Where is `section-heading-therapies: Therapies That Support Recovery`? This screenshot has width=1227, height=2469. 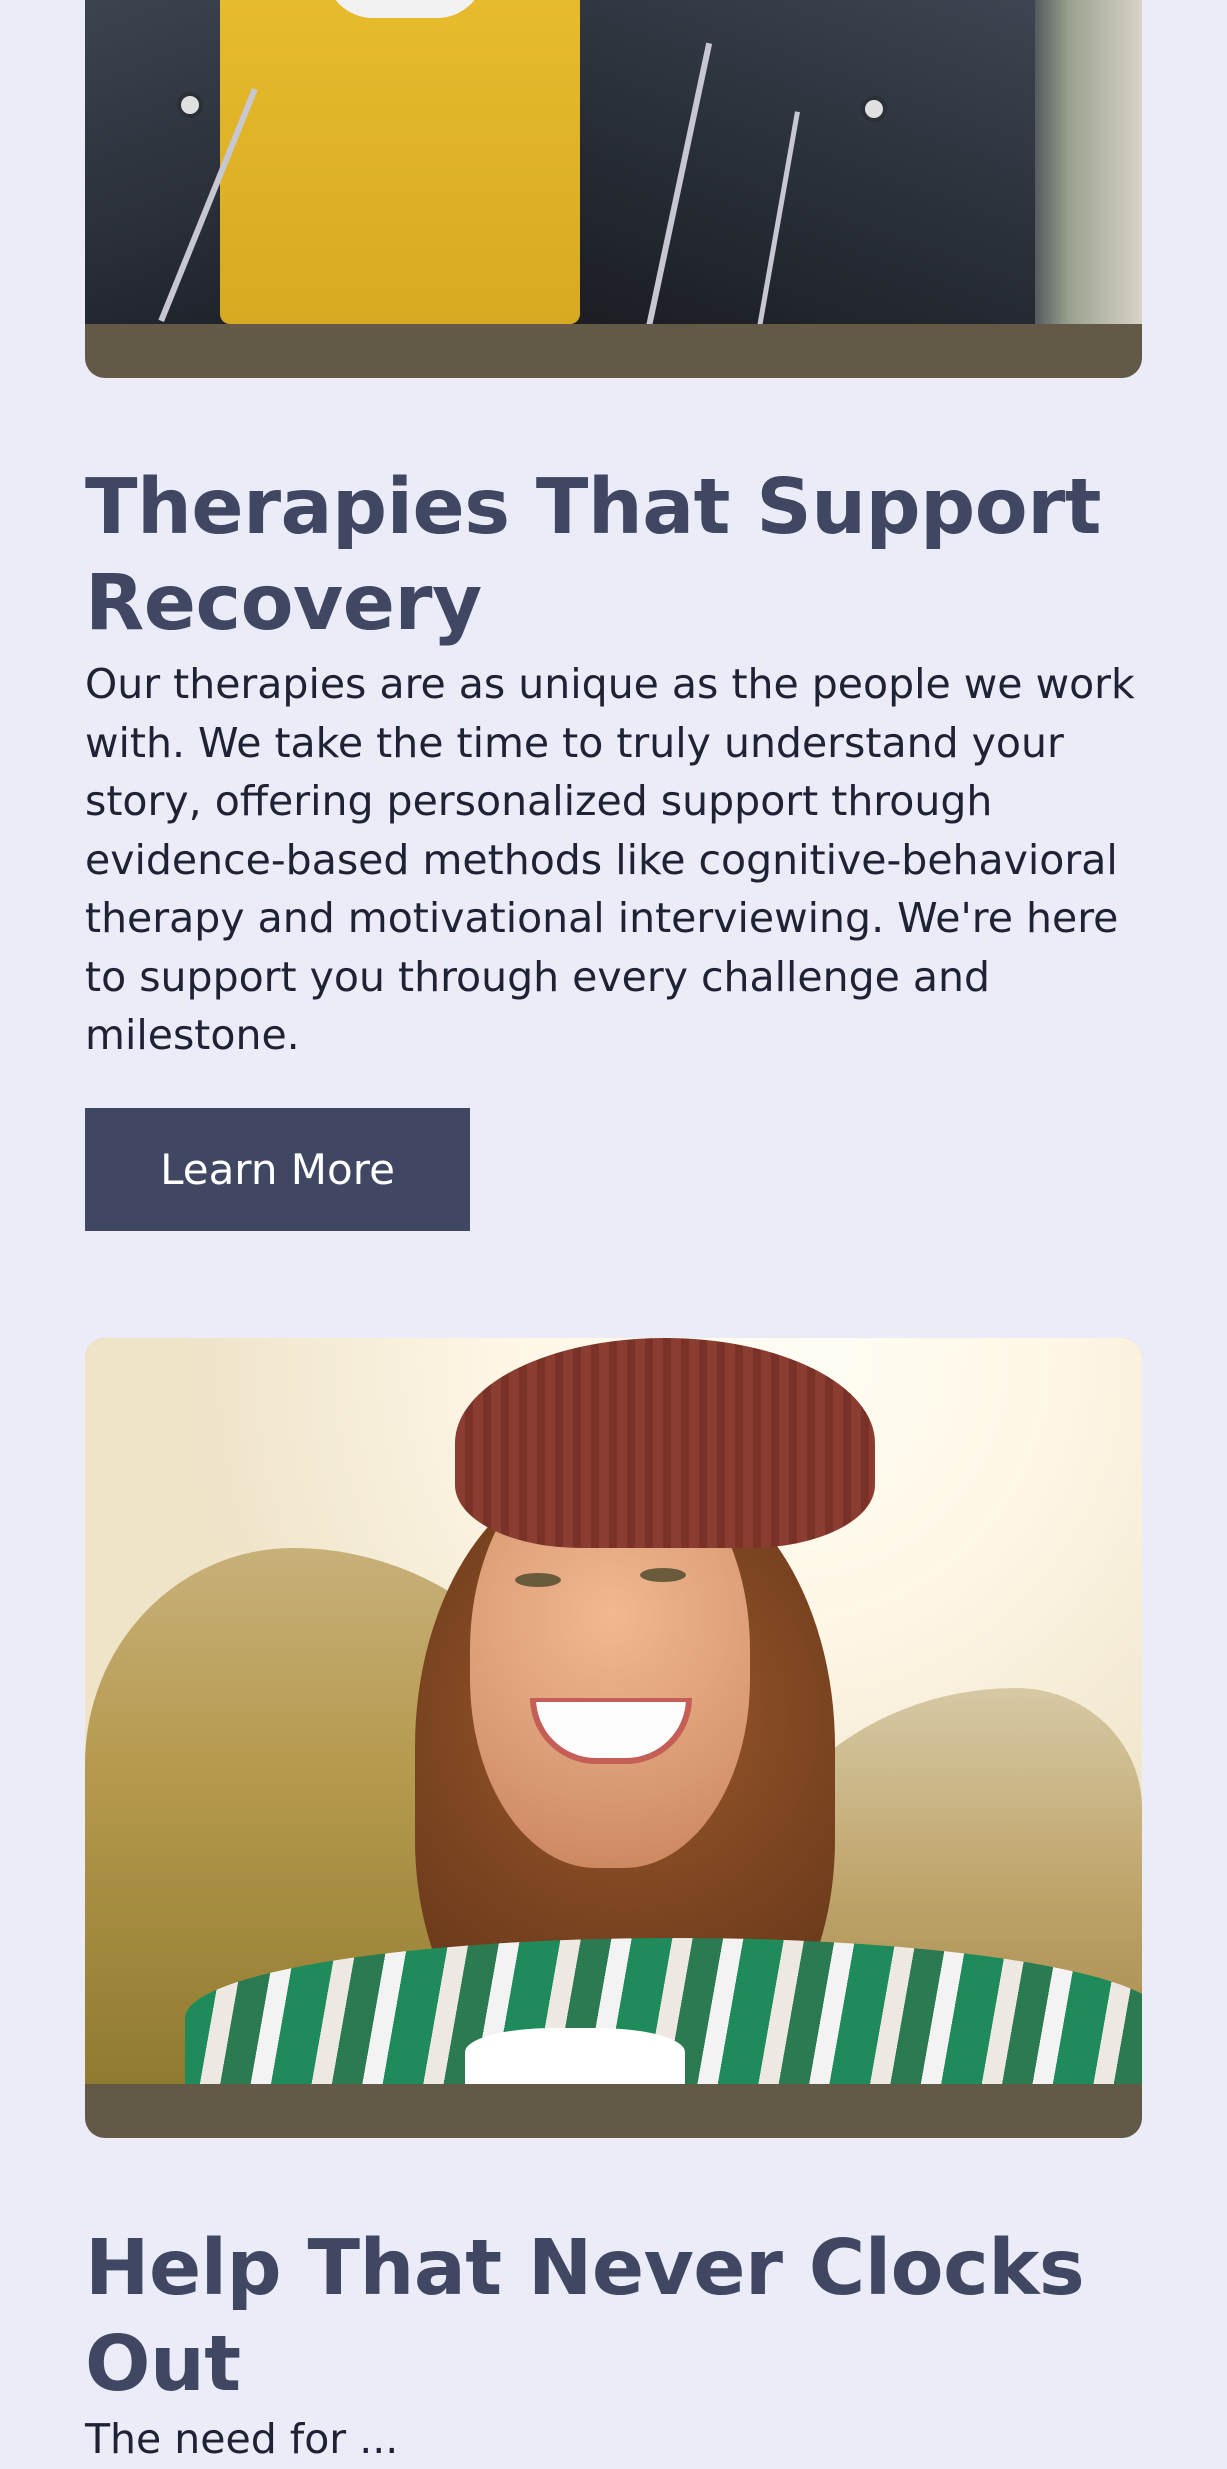
section-heading-therapies: Therapies That Support Recovery is located at coordinates (593, 555).